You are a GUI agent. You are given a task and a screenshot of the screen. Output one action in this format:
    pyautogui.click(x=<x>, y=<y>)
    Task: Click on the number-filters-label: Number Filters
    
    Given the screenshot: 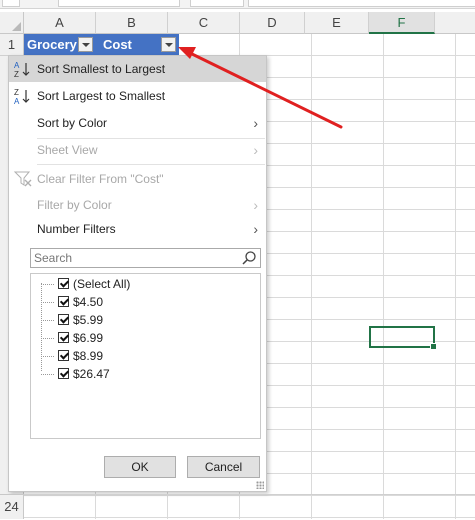 What is the action you would take?
    pyautogui.click(x=76, y=229)
    